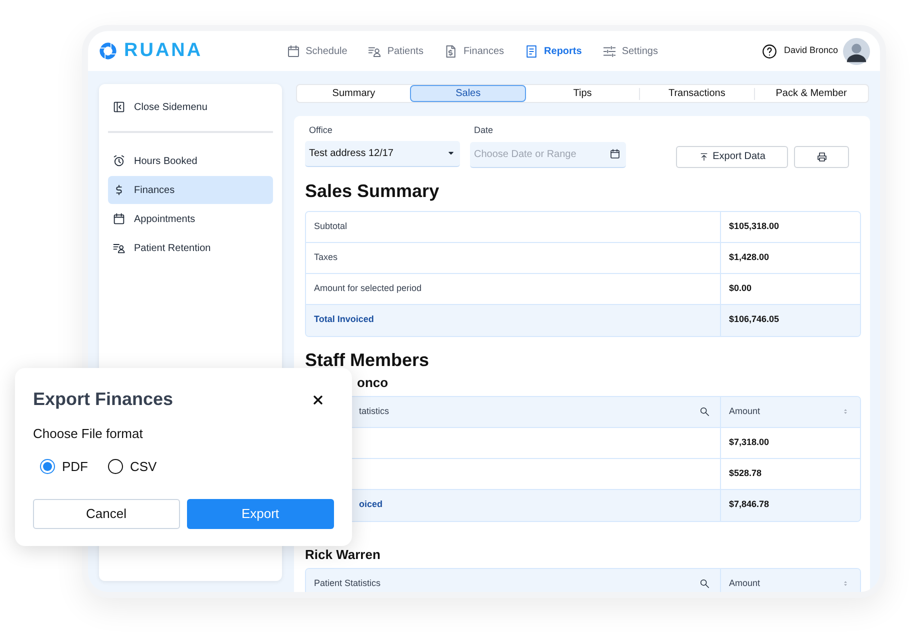  I want to click on table-cell-text: $106,746.05, so click(754, 319).